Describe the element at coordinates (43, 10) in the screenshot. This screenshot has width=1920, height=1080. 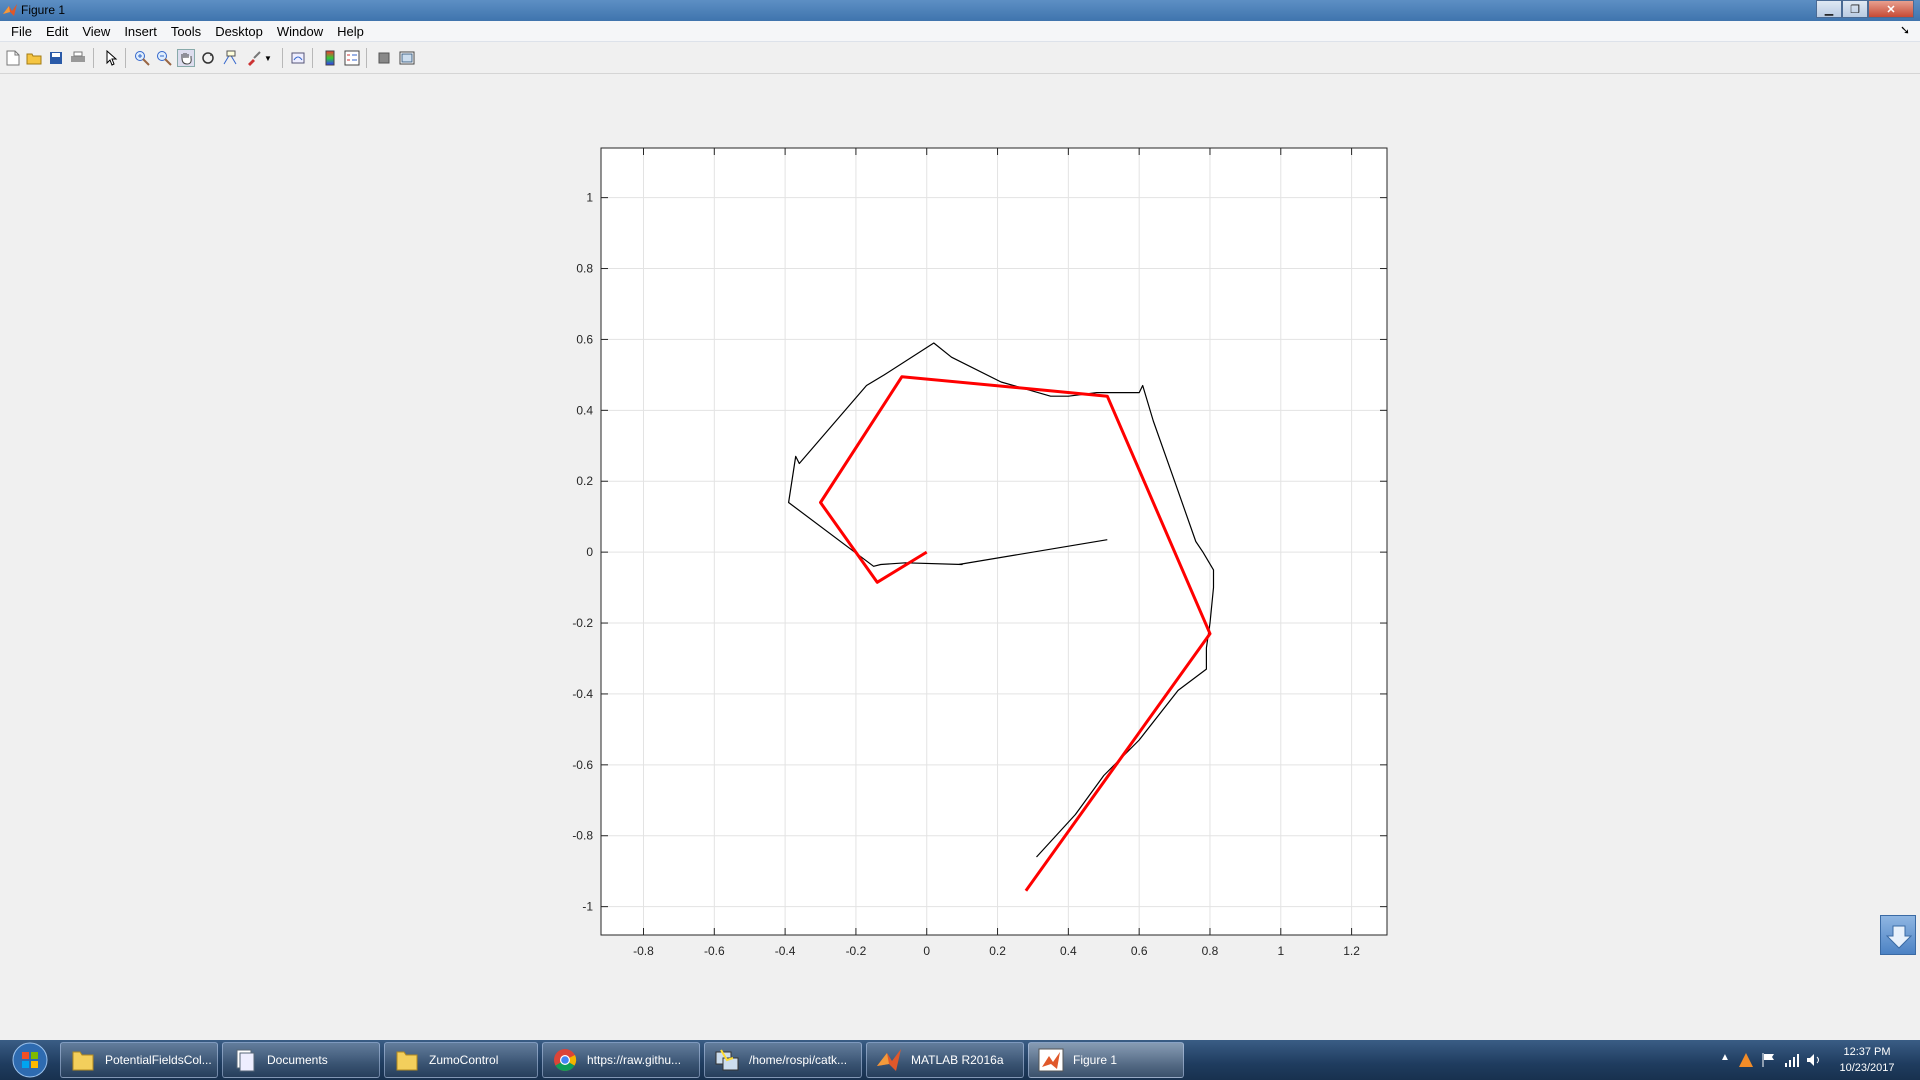
I see `window-title: Figure 1` at that location.